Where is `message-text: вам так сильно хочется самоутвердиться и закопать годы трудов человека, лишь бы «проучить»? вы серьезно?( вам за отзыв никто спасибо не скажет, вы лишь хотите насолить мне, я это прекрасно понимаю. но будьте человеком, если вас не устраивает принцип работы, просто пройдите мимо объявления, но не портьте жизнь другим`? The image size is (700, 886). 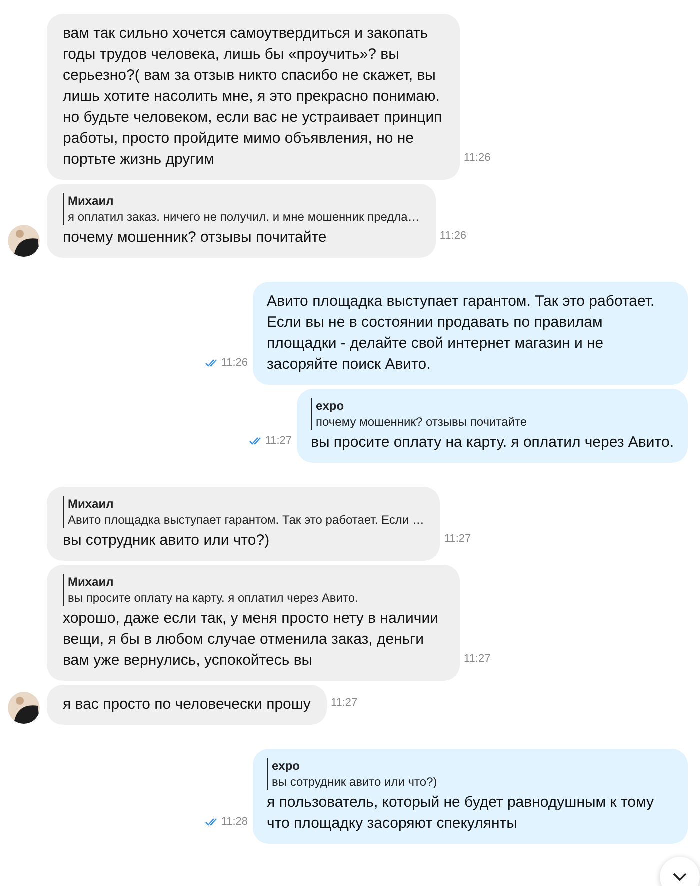
message-text: вам так сильно хочется самоутвердиться и закопать годы трудов человека, лишь бы «проучить»? вы серьезно?( вам за отзыв никто спасибо не скажет, вы лишь хотите насолить мне, я это прекрасно понимаю. но будьте человеком, если вас не устраивает принцип работы, просто пройдите мимо объявления, но не портьте жизнь другим is located at coordinates (253, 97).